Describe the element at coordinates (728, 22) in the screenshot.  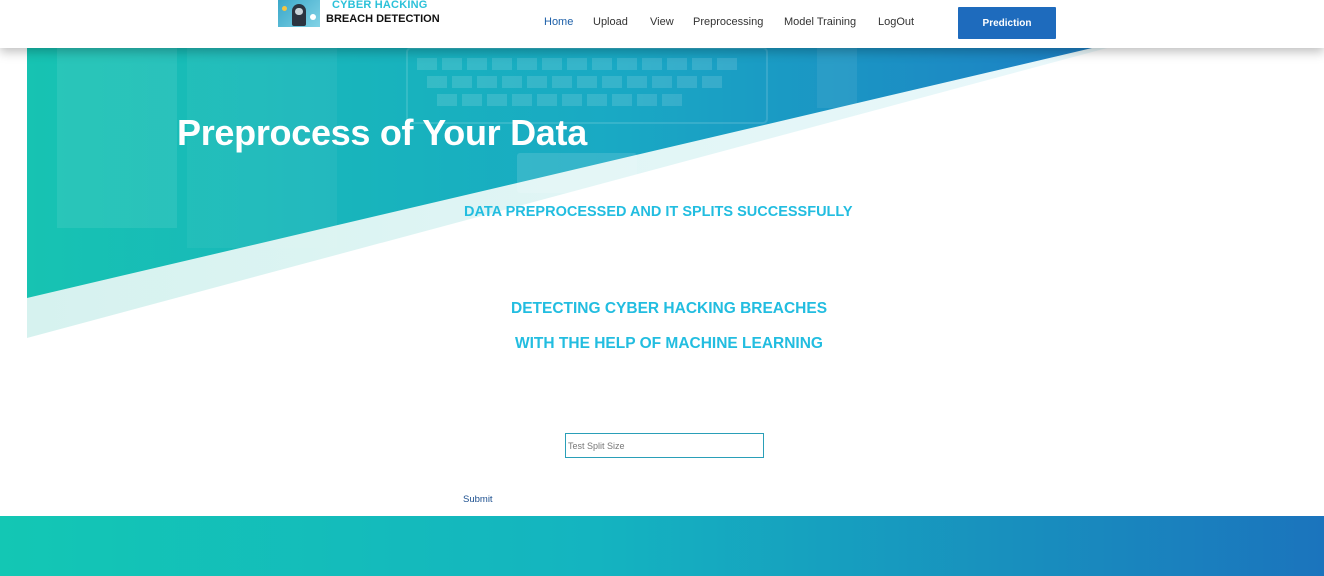
I see `nav-preprocessing: Preprocessing` at that location.